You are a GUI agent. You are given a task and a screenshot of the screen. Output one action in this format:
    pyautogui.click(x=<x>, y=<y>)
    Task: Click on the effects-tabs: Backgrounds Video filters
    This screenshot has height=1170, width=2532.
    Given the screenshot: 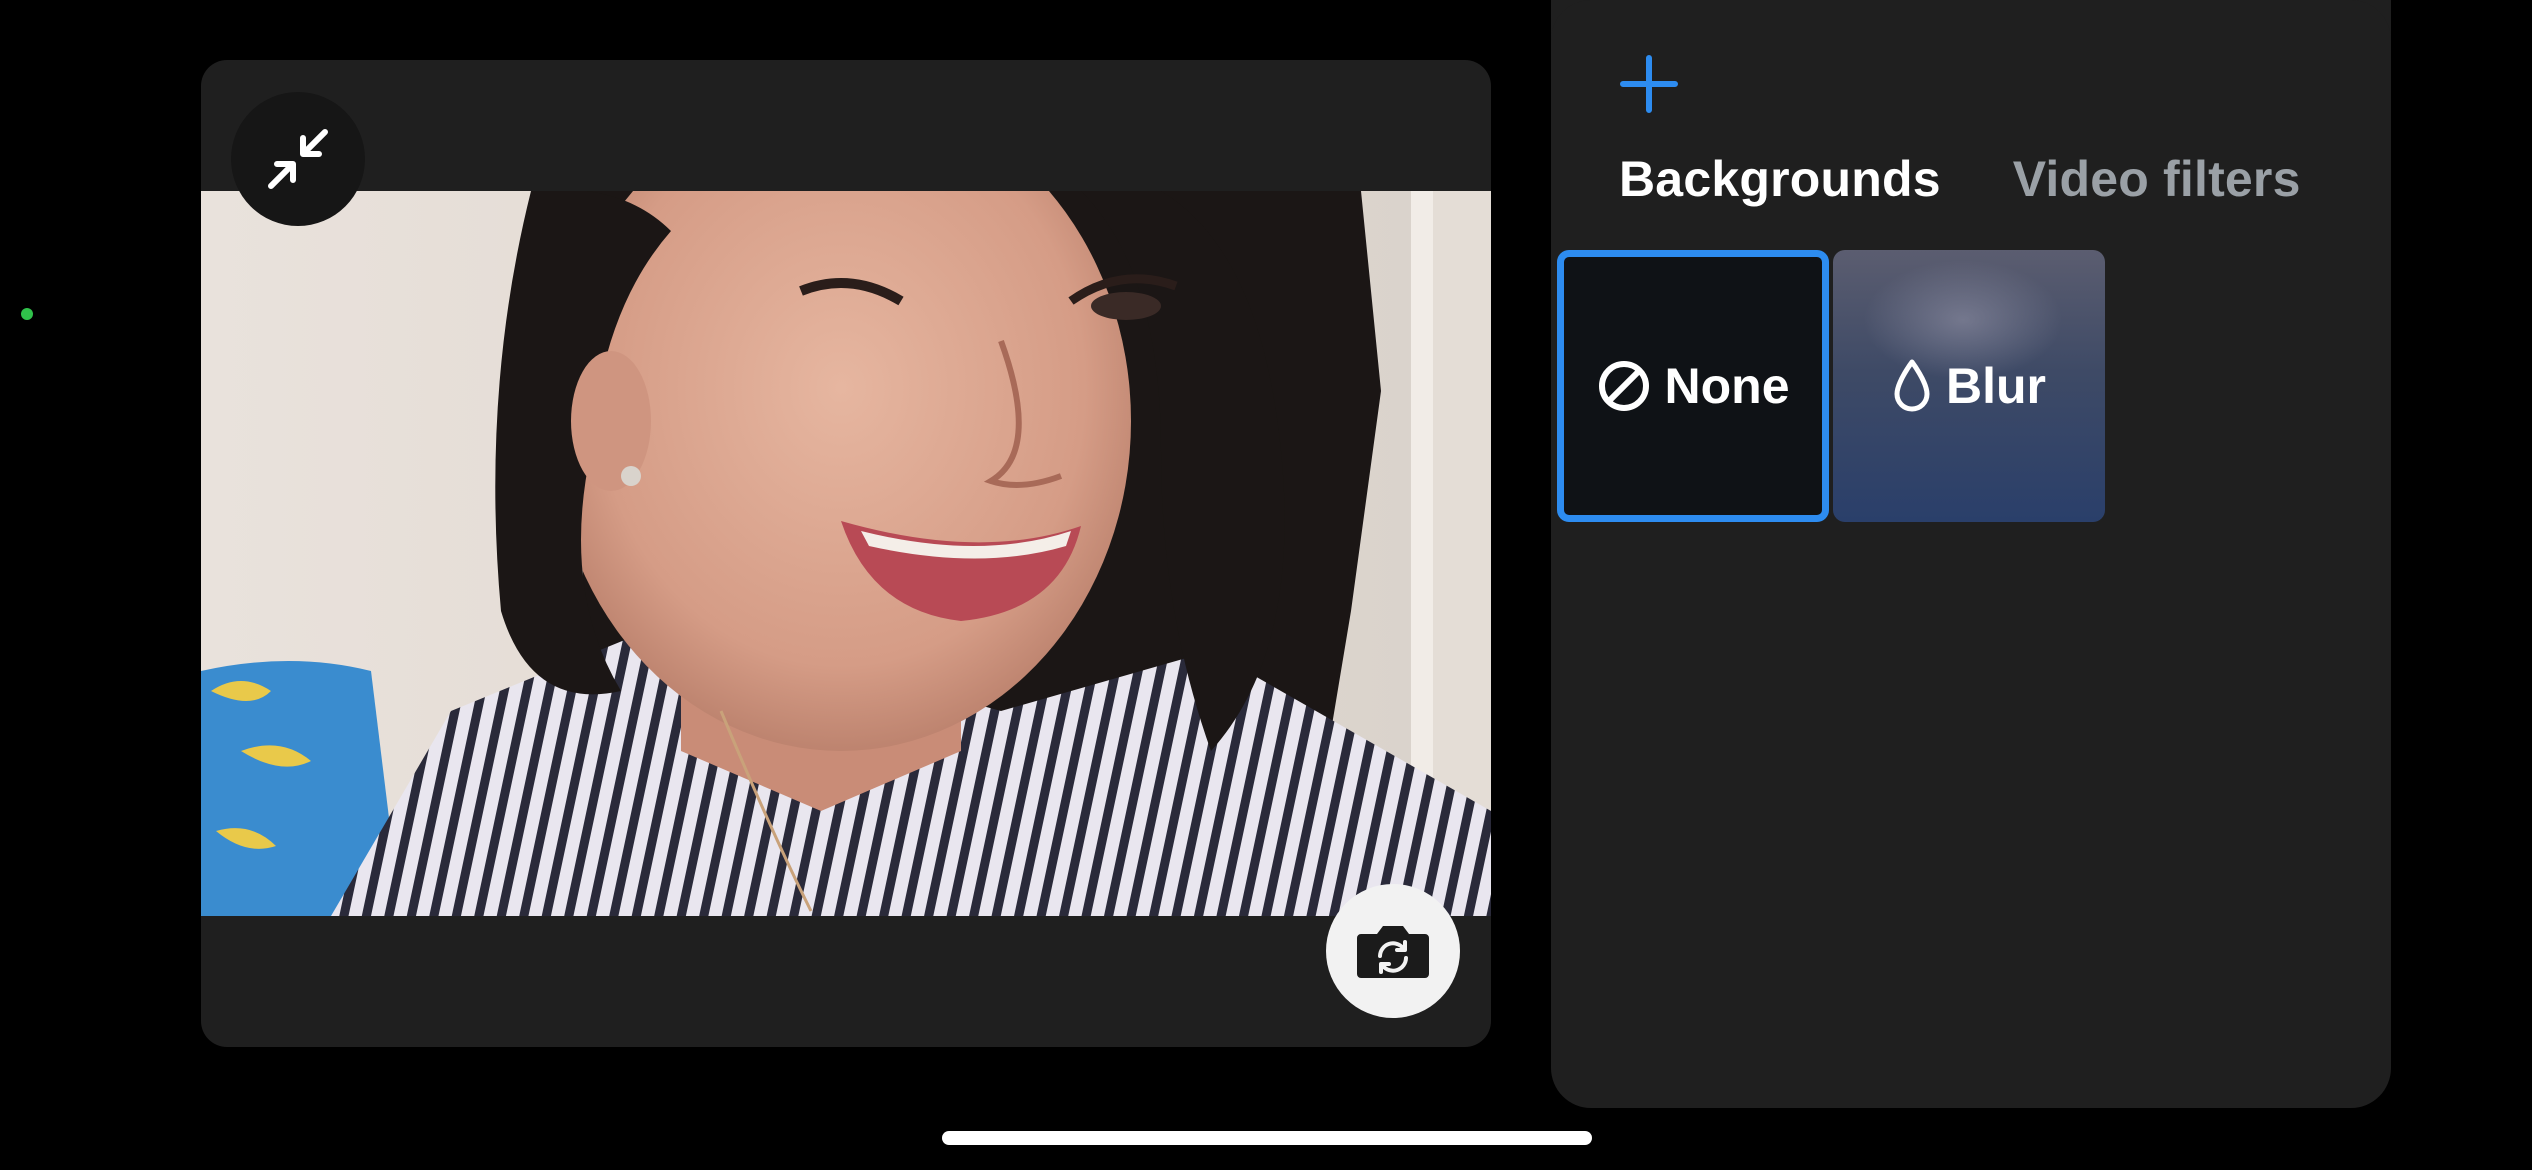 What is the action you would take?
    pyautogui.click(x=1960, y=179)
    